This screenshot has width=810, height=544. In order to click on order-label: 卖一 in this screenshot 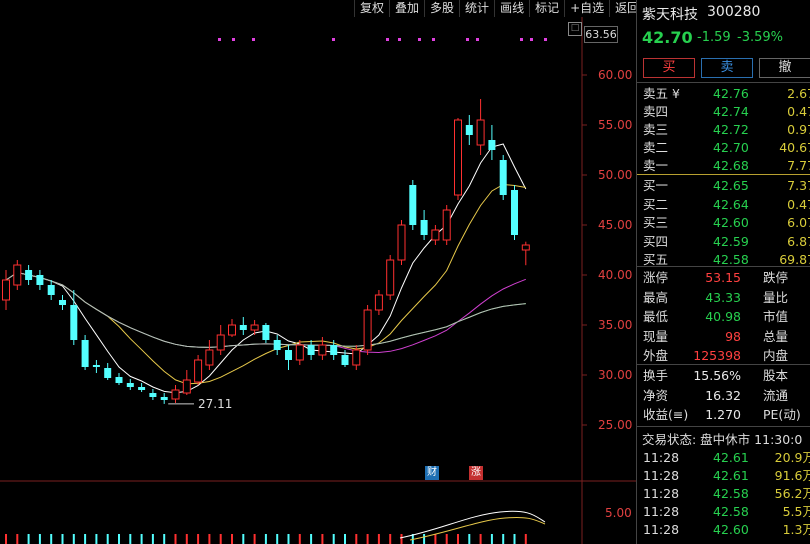, I will do `click(656, 165)`.